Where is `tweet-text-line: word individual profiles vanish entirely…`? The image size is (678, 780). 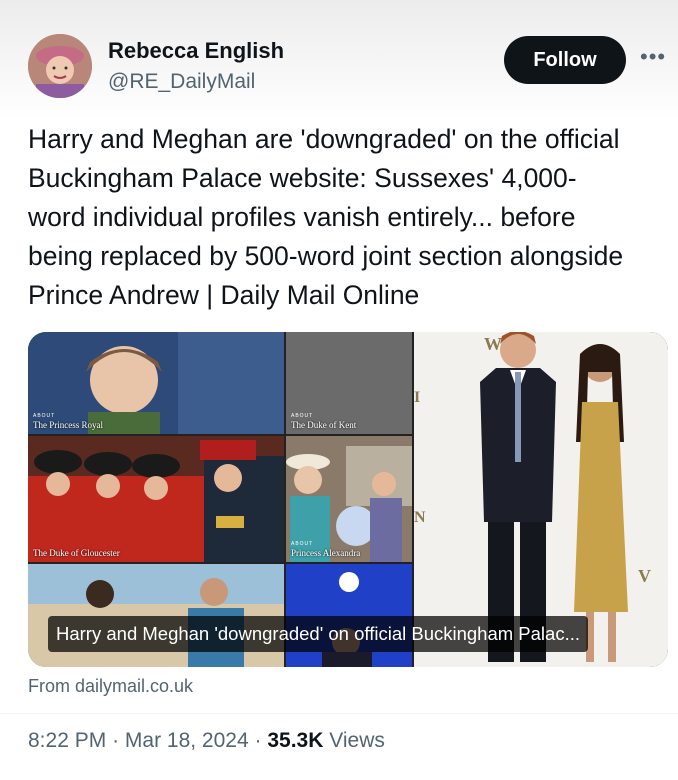
tweet-text-line: word individual profiles vanish entirely… is located at coordinates (302, 217).